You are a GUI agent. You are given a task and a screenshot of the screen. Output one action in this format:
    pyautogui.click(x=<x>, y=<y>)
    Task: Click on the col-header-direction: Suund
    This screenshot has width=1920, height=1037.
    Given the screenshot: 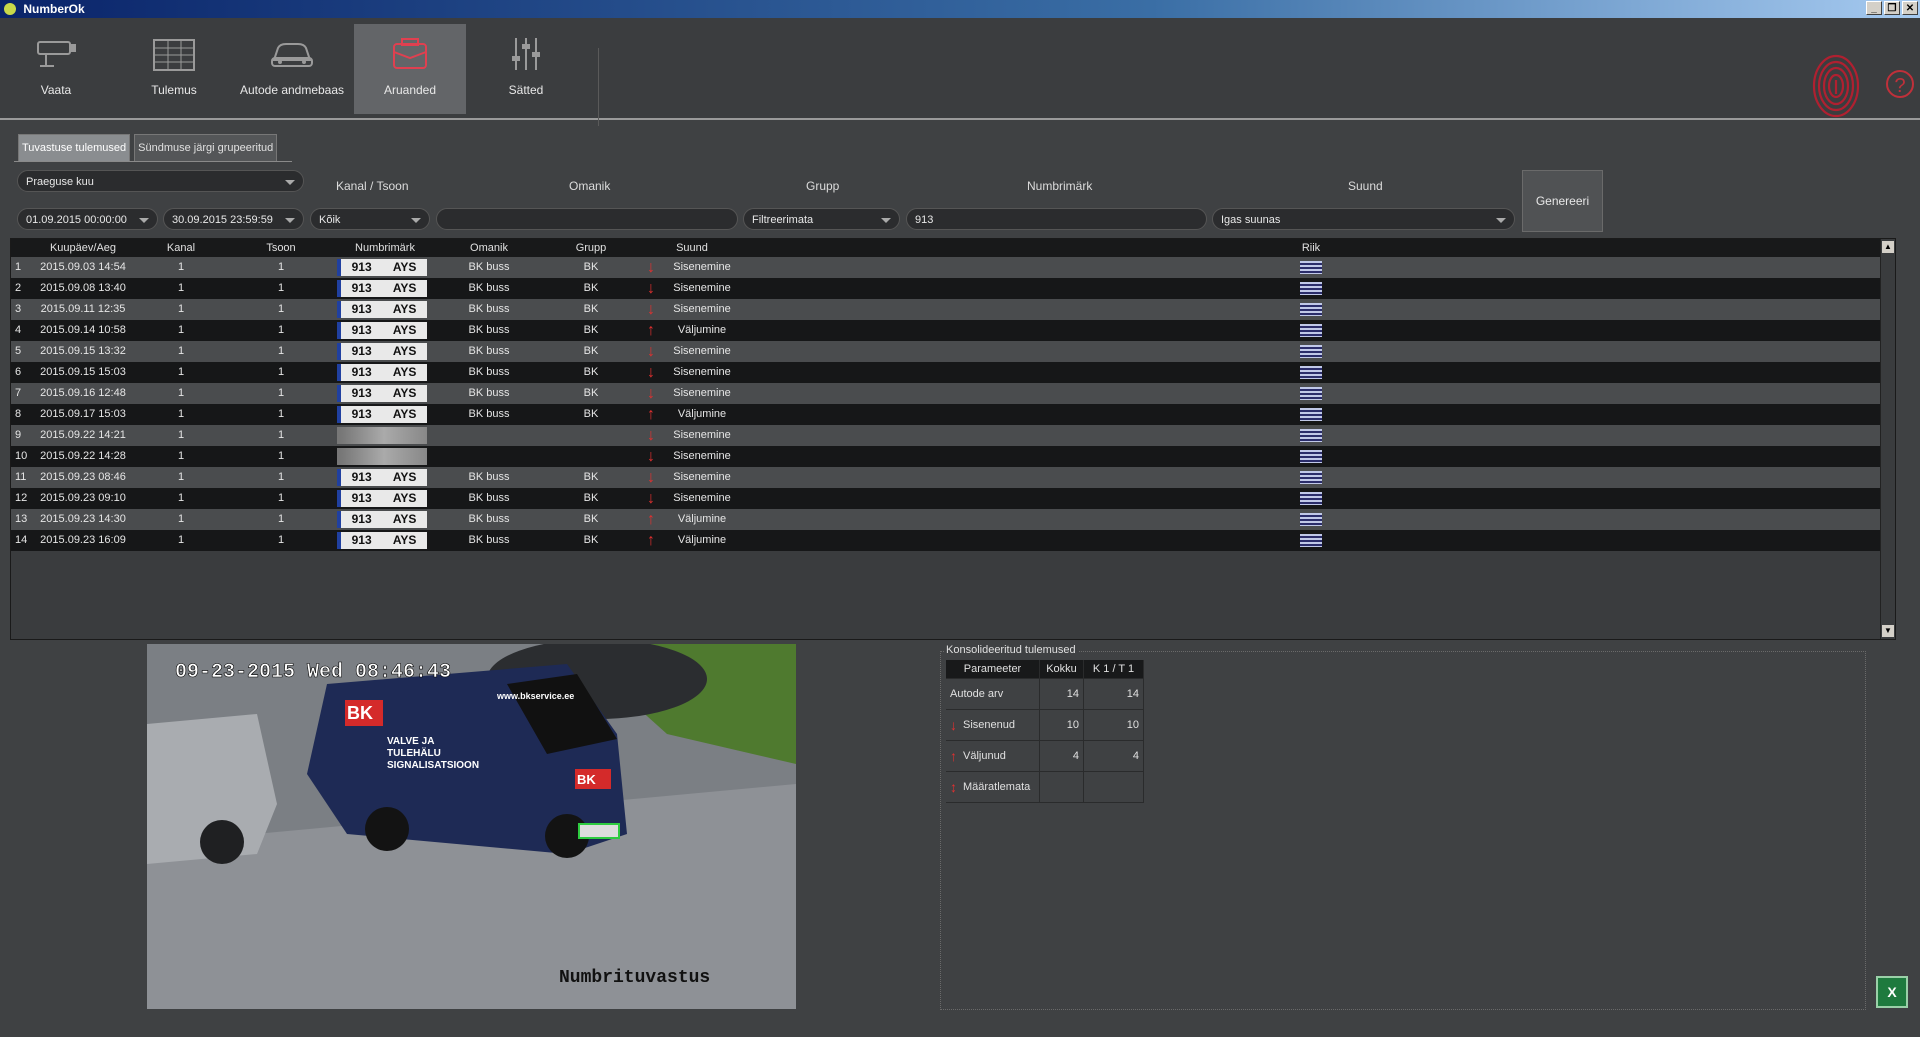 What is the action you would take?
    pyautogui.click(x=692, y=248)
    